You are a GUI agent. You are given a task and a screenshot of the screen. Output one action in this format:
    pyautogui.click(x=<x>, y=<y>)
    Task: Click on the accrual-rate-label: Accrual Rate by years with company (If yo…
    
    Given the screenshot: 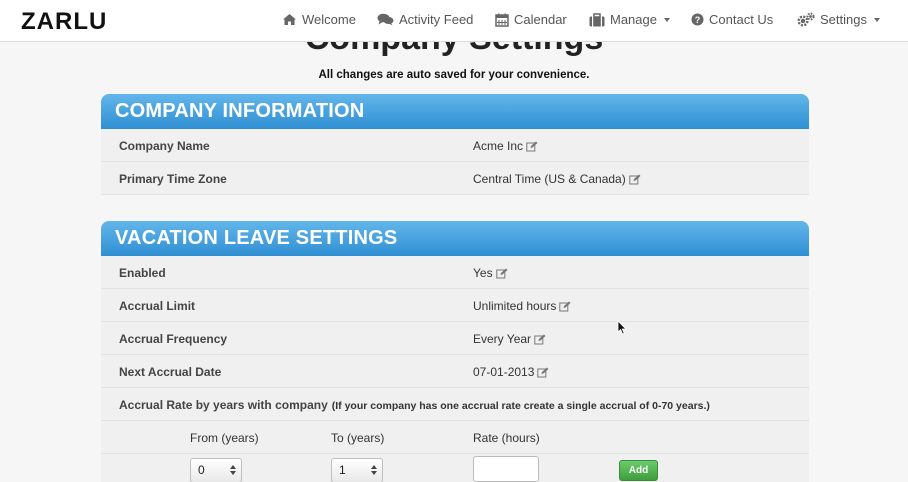 What is the action you would take?
    pyautogui.click(x=414, y=405)
    